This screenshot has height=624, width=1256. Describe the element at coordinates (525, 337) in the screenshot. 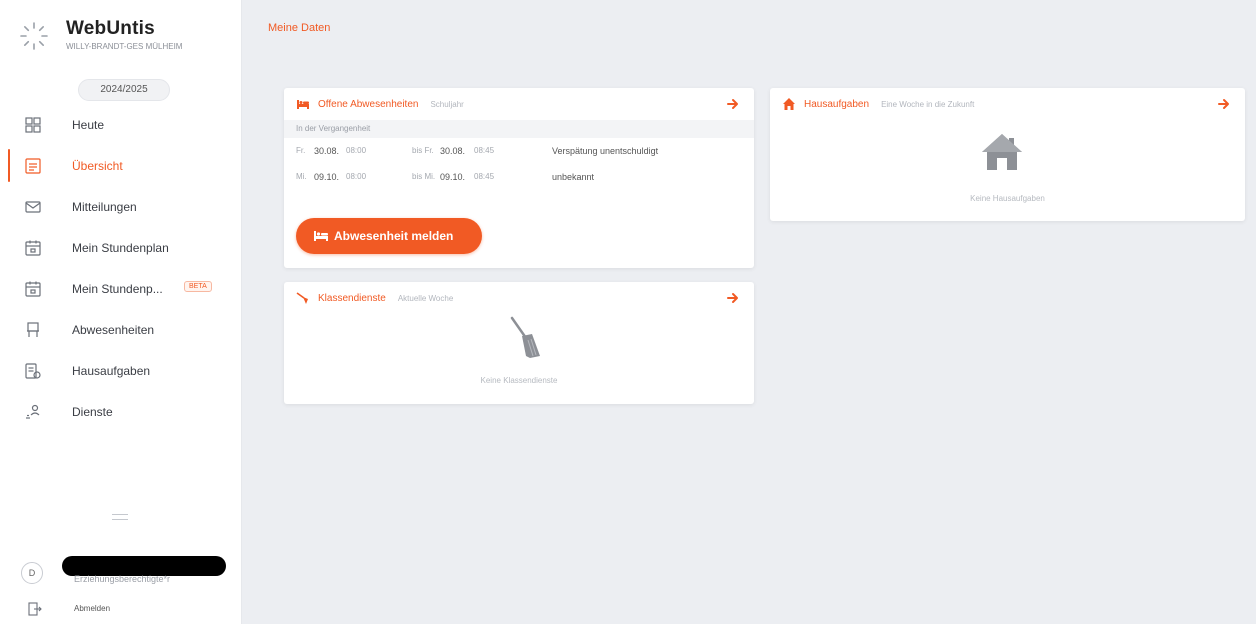

I see `broom-illustration-icon` at that location.